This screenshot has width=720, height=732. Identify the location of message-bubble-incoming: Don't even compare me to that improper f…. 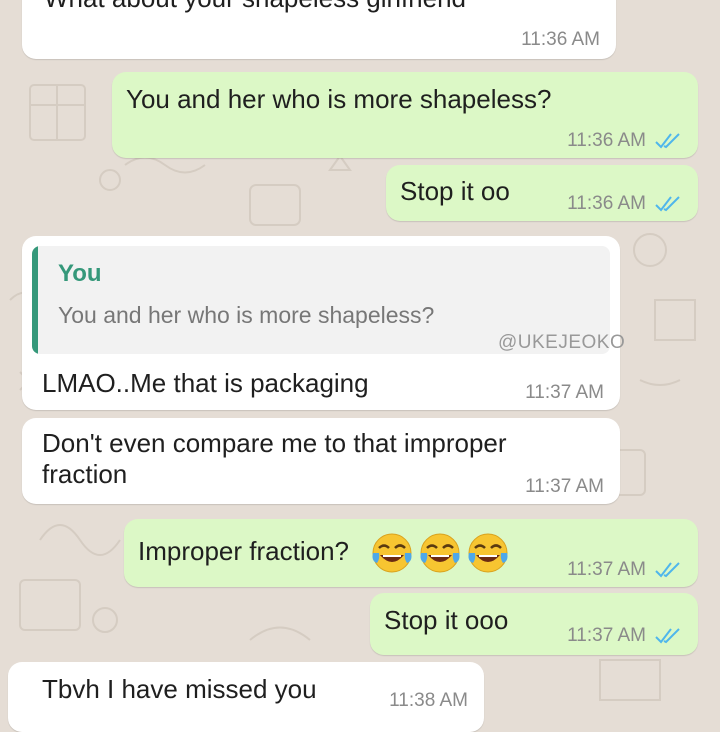
(321, 461).